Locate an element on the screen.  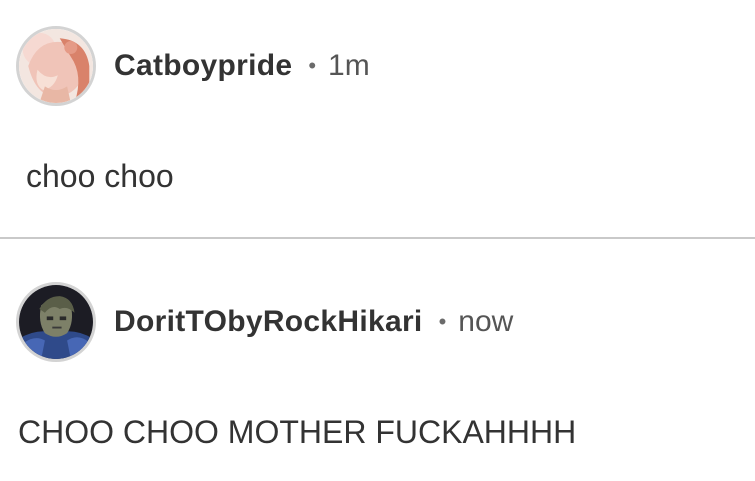
anime-avatar-pink-icon is located at coordinates (56, 66).